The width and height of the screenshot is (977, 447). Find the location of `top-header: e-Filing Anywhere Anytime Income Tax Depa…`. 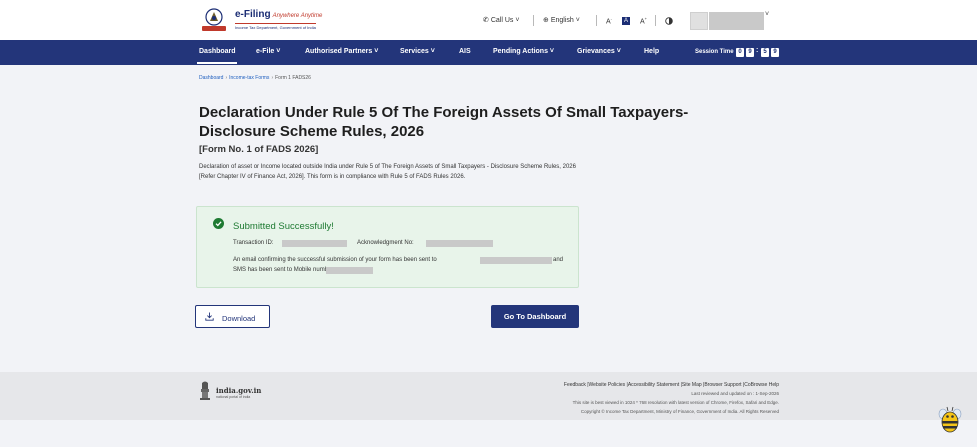

top-header: e-Filing Anywhere Anytime Income Tax Depa… is located at coordinates (488, 20).